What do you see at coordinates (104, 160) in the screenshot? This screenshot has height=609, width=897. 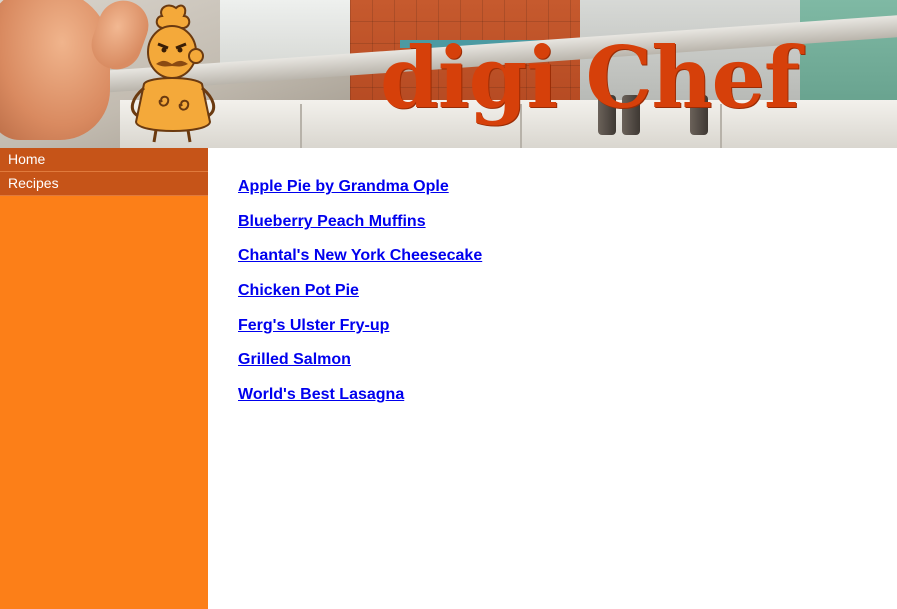 I see `sidebar-item-home: Home` at bounding box center [104, 160].